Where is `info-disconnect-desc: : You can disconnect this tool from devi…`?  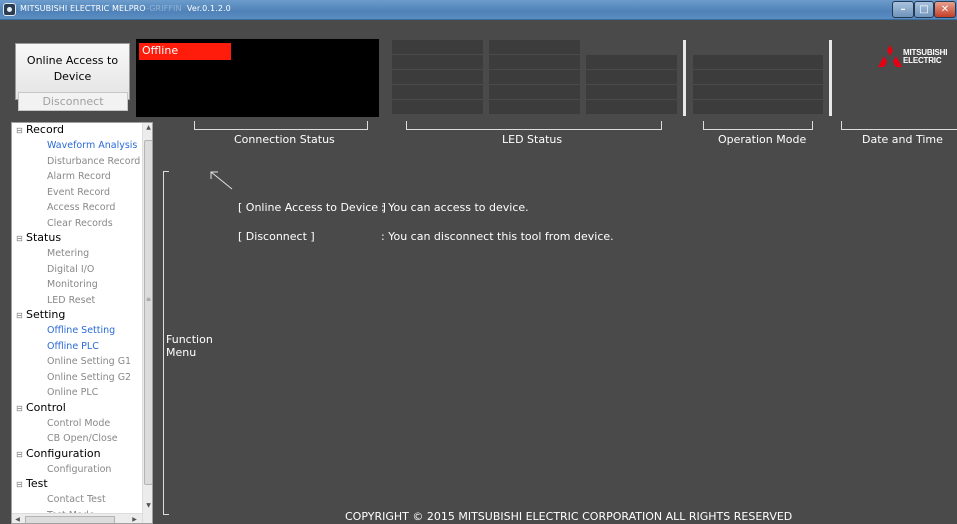
info-disconnect-desc: : You can disconnect this tool from devi… is located at coordinates (497, 236).